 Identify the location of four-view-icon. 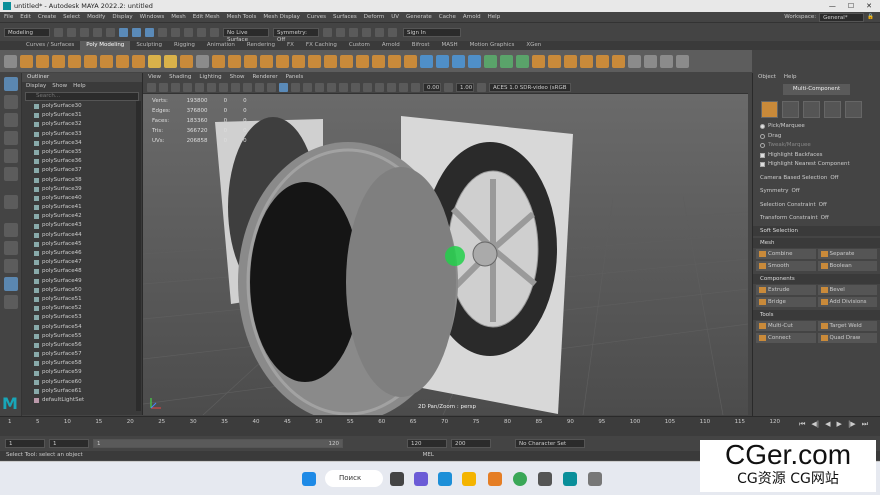
(11, 248).